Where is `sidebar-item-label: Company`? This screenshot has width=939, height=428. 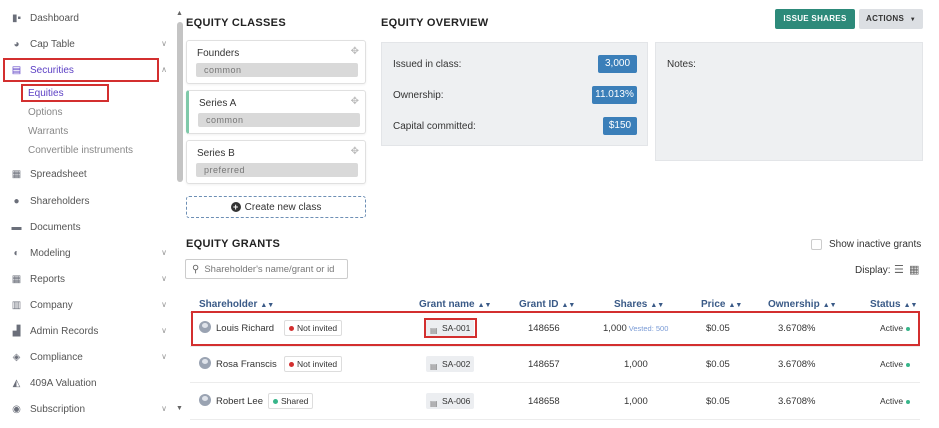 sidebar-item-label: Company is located at coordinates (51, 305).